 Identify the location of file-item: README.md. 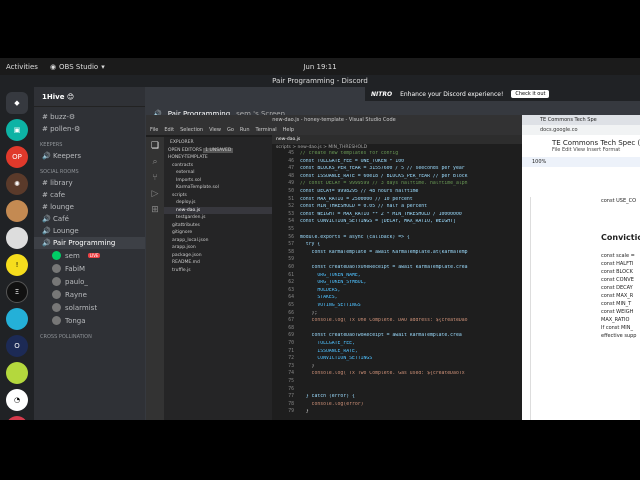
(218, 263).